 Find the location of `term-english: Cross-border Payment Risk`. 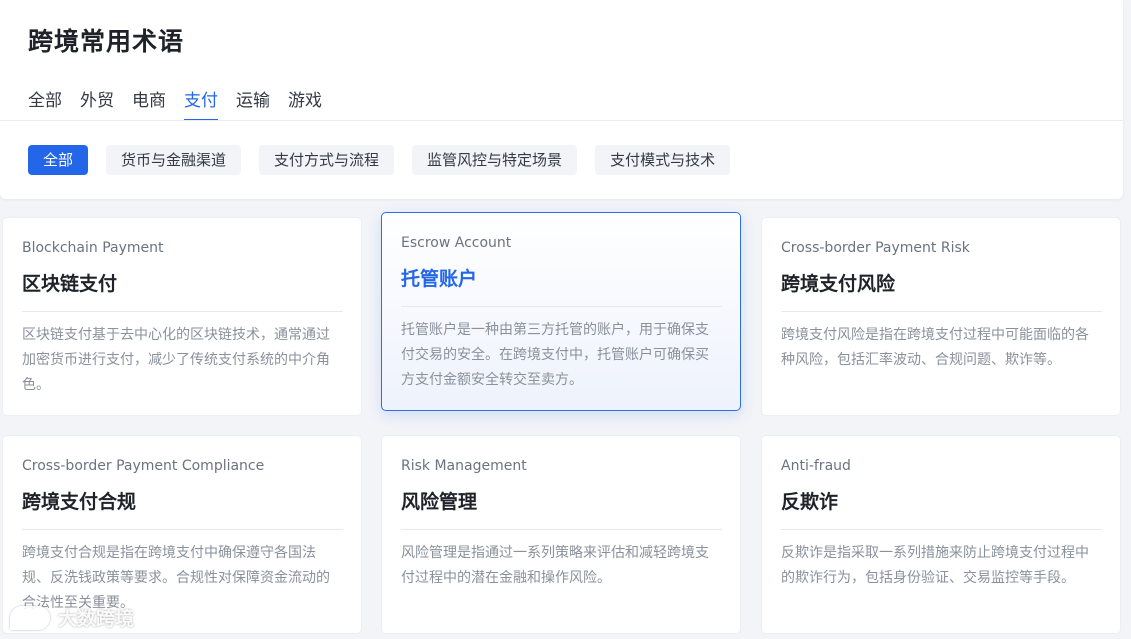

term-english: Cross-border Payment Risk is located at coordinates (875, 248).